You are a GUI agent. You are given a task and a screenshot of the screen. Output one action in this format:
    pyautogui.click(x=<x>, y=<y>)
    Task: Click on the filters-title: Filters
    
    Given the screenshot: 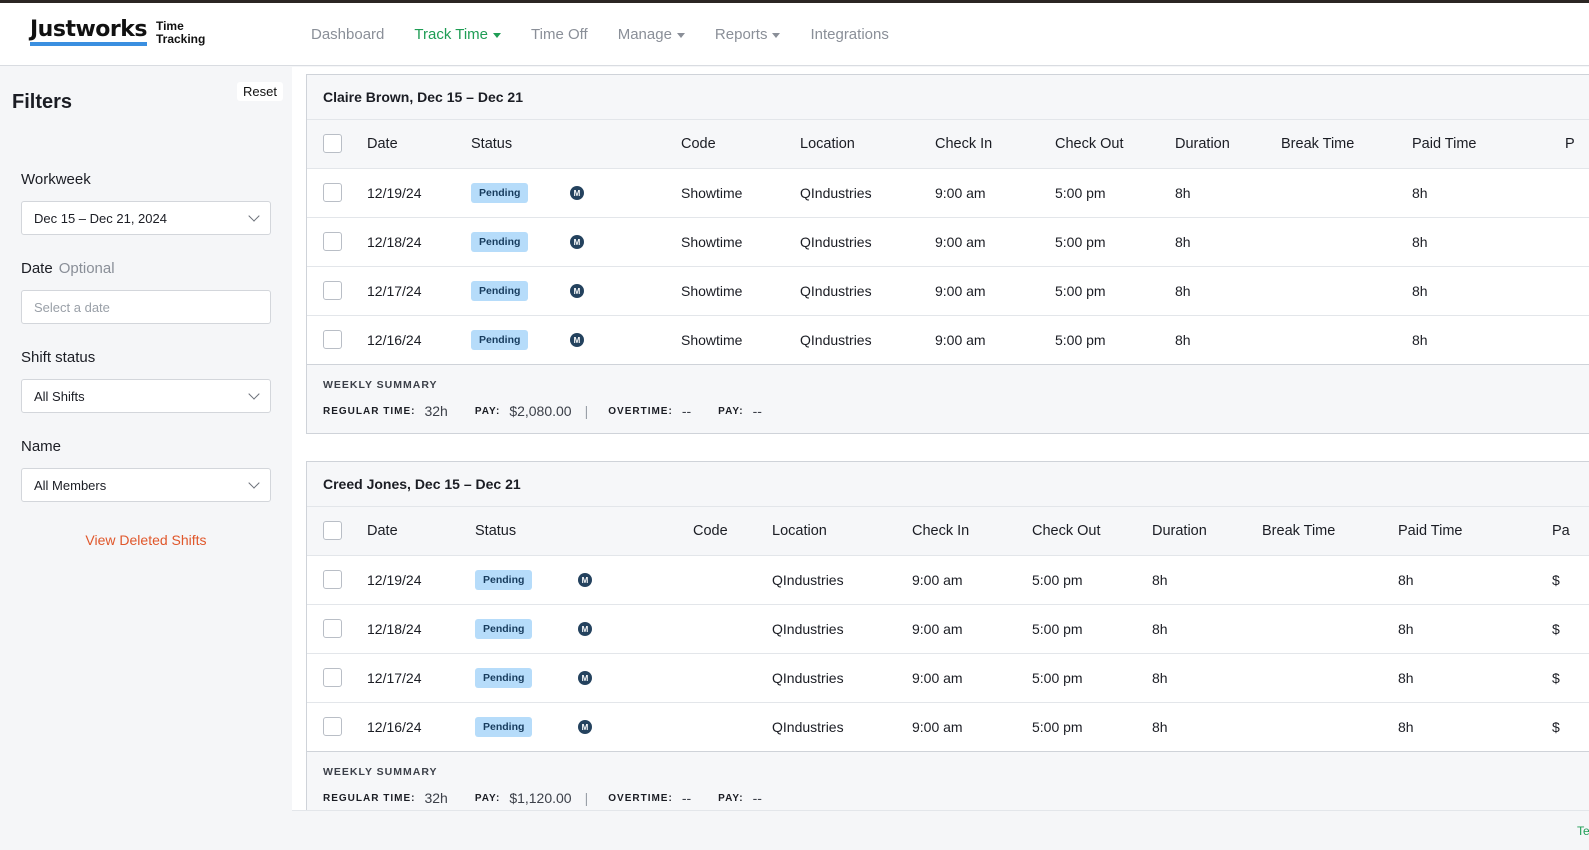 What is the action you would take?
    pyautogui.click(x=42, y=102)
    